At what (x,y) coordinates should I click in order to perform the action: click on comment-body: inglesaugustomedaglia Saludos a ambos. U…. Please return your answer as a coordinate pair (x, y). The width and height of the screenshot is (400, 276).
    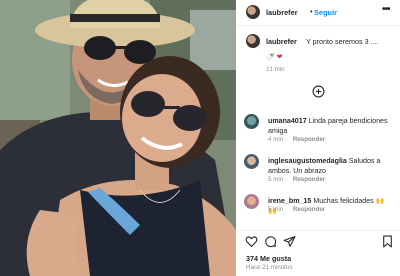
    Looking at the image, I should click on (331, 166).